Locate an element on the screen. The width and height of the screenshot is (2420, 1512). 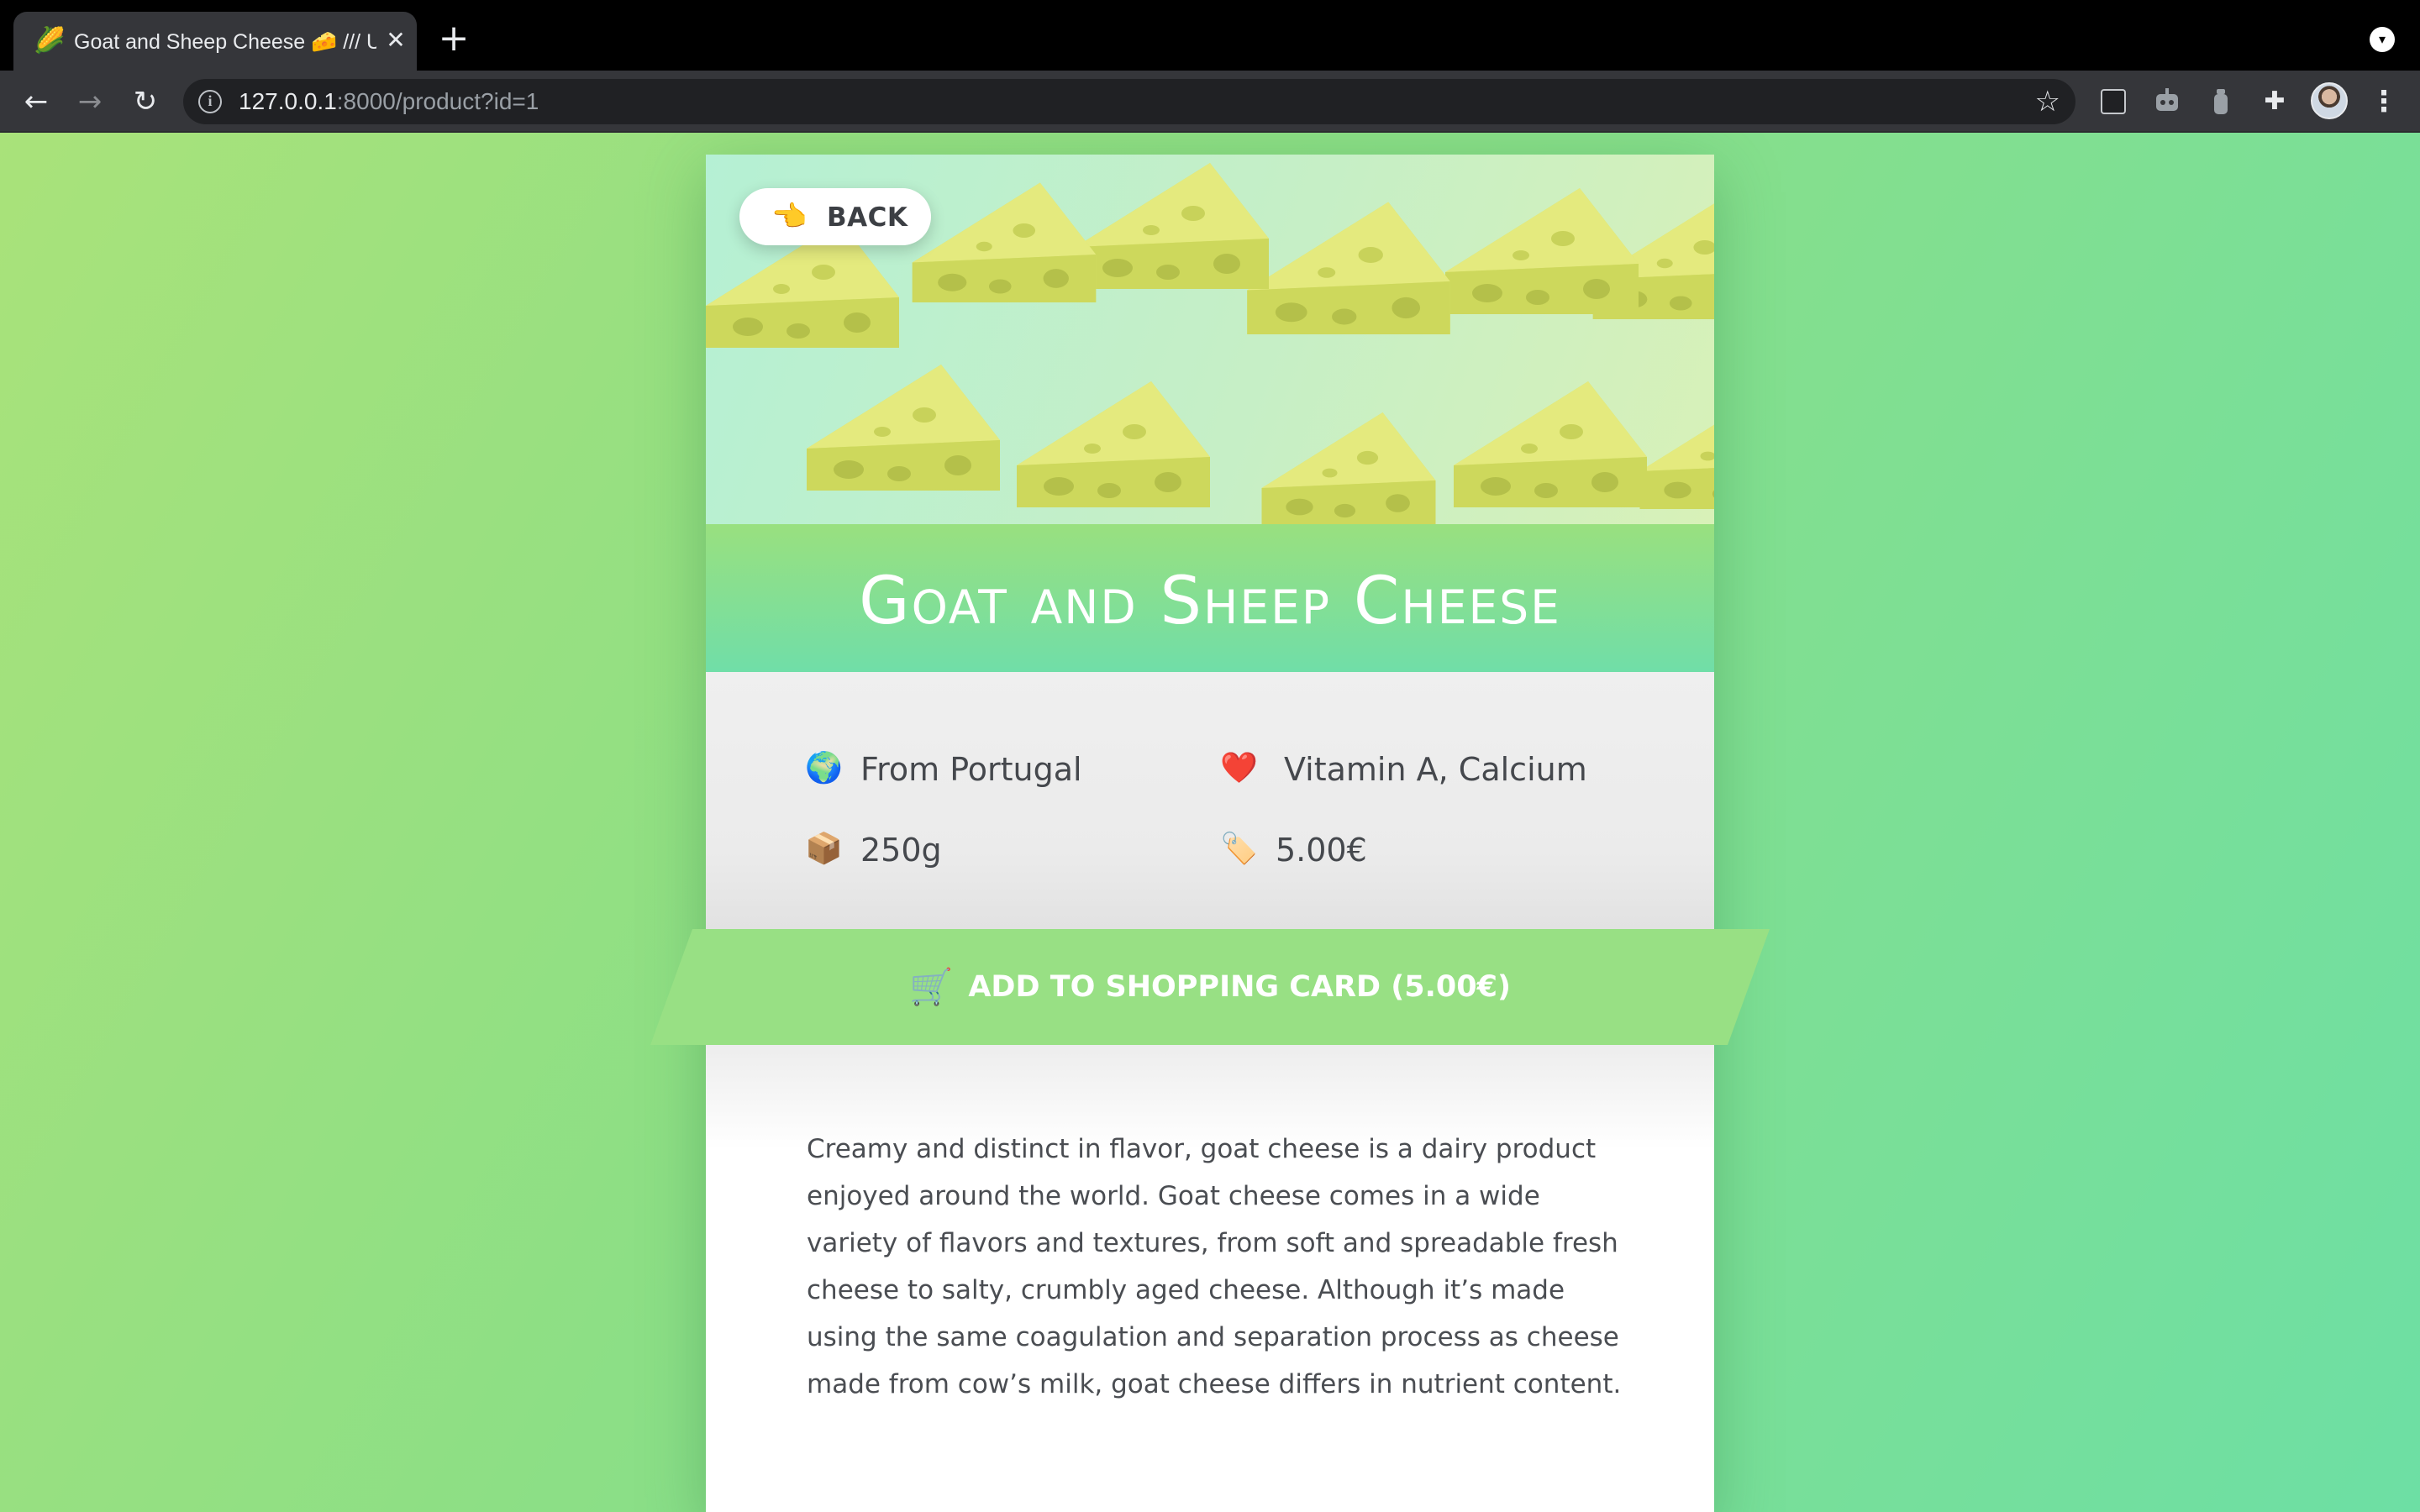
robot-extension-icon is located at coordinates (2167, 101).